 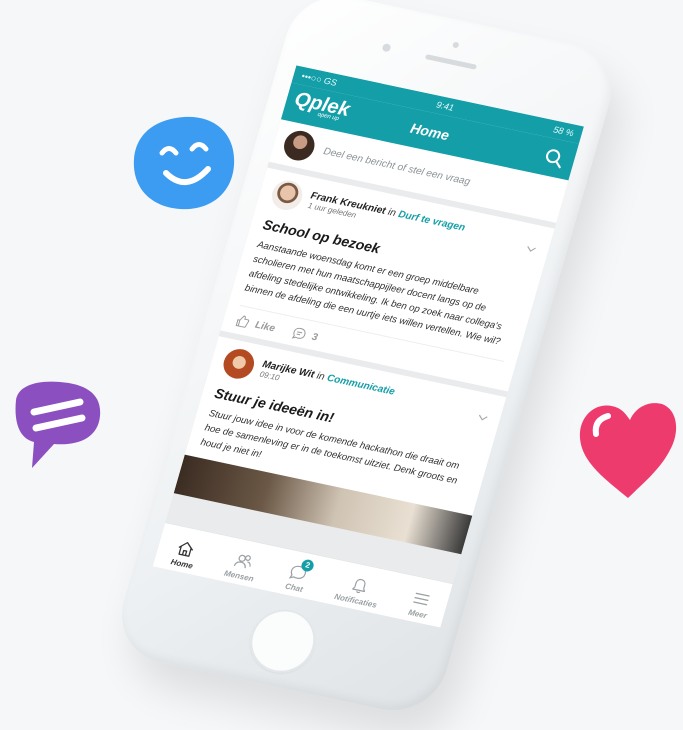 I want to click on thumbs-up-icon, so click(x=242, y=321).